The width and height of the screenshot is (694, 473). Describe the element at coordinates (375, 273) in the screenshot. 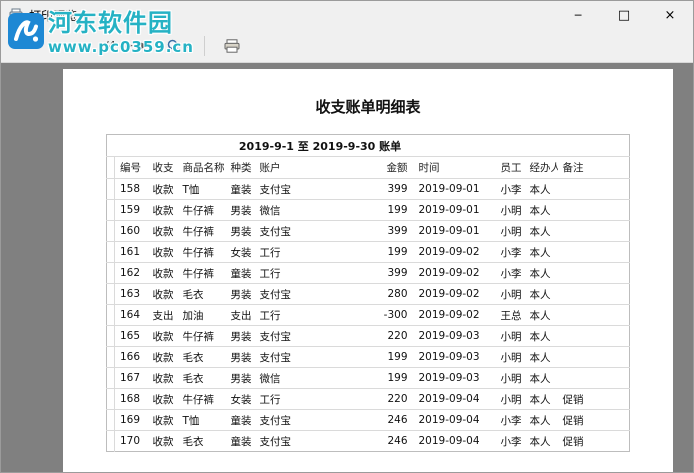

I see `table-cell: 399` at that location.